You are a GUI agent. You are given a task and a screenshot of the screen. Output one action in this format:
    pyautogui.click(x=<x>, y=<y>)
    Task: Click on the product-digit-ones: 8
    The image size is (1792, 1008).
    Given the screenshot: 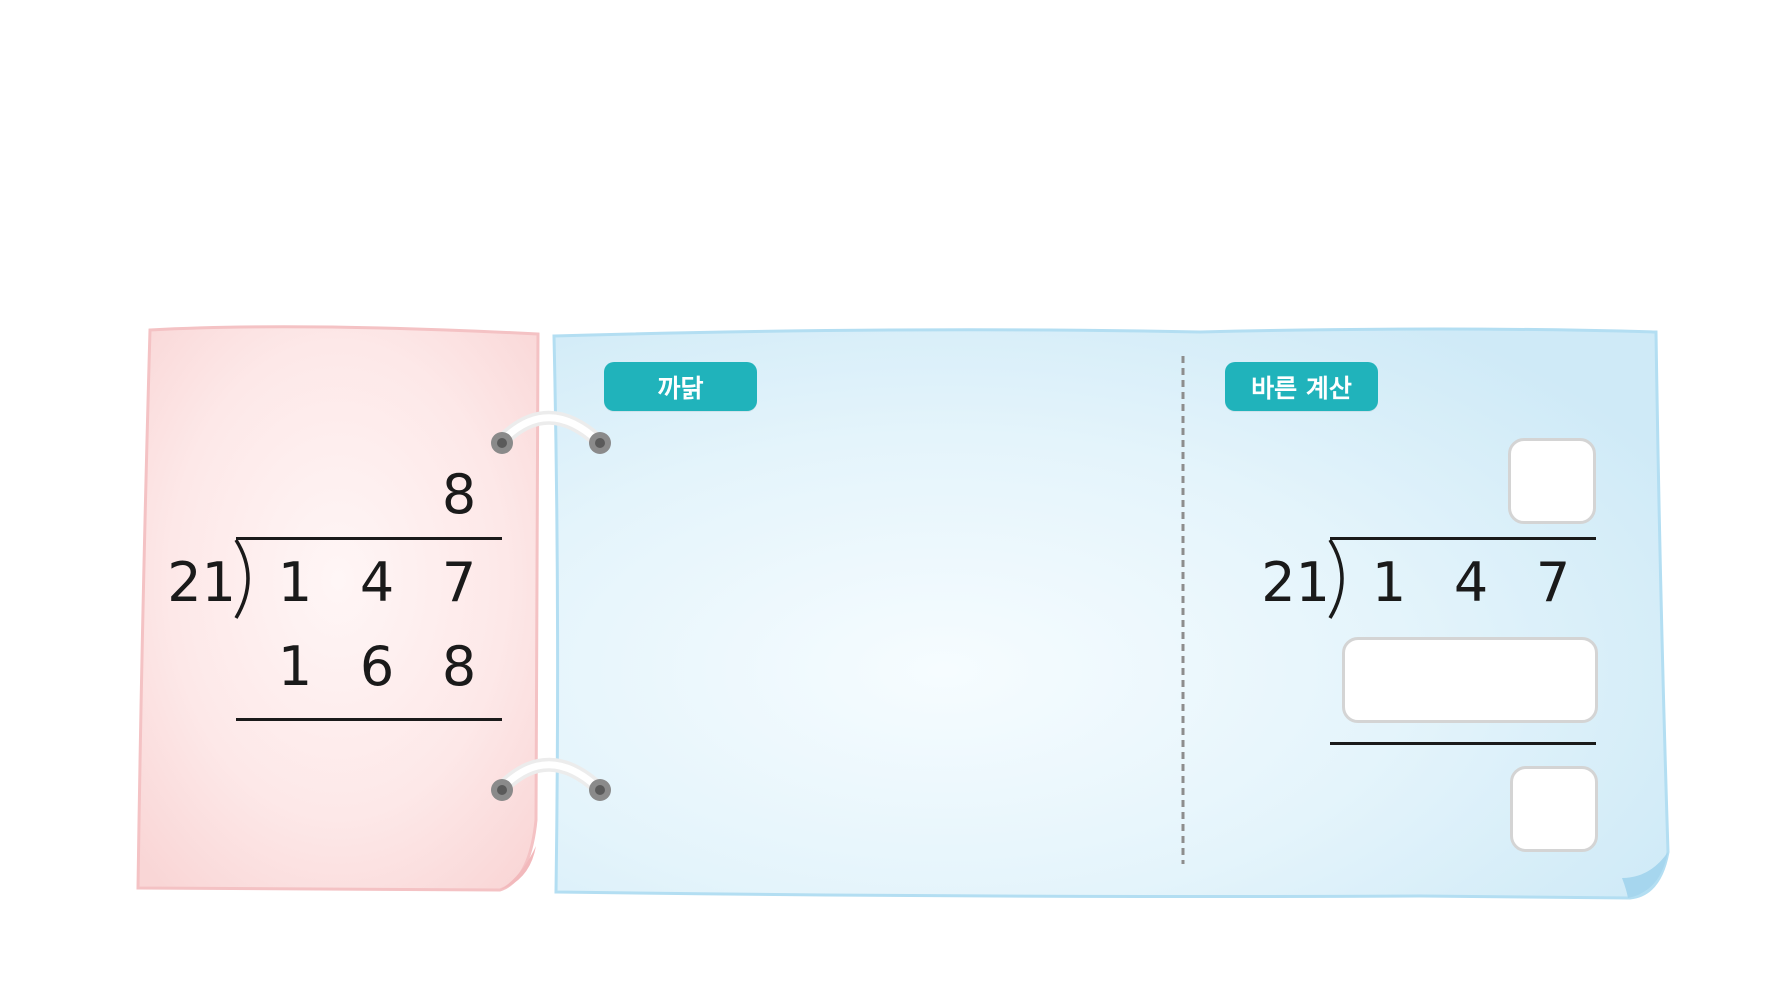 What is the action you would take?
    pyautogui.click(x=459, y=666)
    